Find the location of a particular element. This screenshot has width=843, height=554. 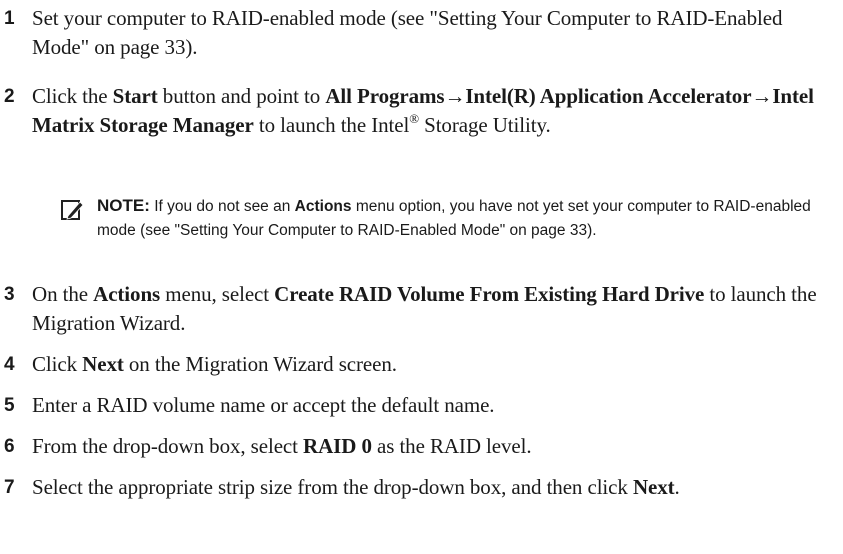

text-run: Storage Utility. is located at coordinates (484, 125).